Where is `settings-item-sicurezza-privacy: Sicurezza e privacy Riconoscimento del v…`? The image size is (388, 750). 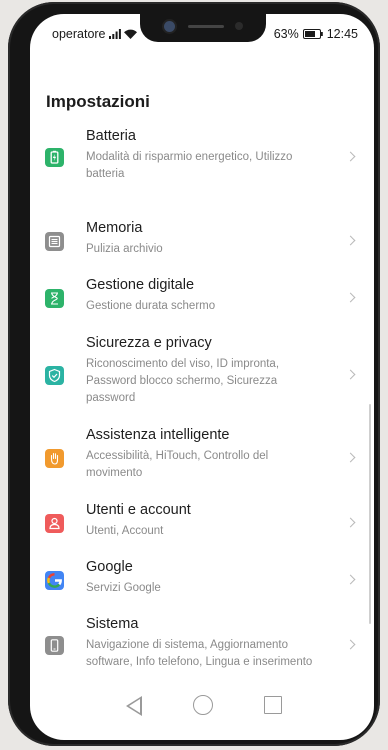
settings-item-sicurezza-privacy: Sicurezza e privacy Riconoscimento del v… is located at coordinates (202, 375).